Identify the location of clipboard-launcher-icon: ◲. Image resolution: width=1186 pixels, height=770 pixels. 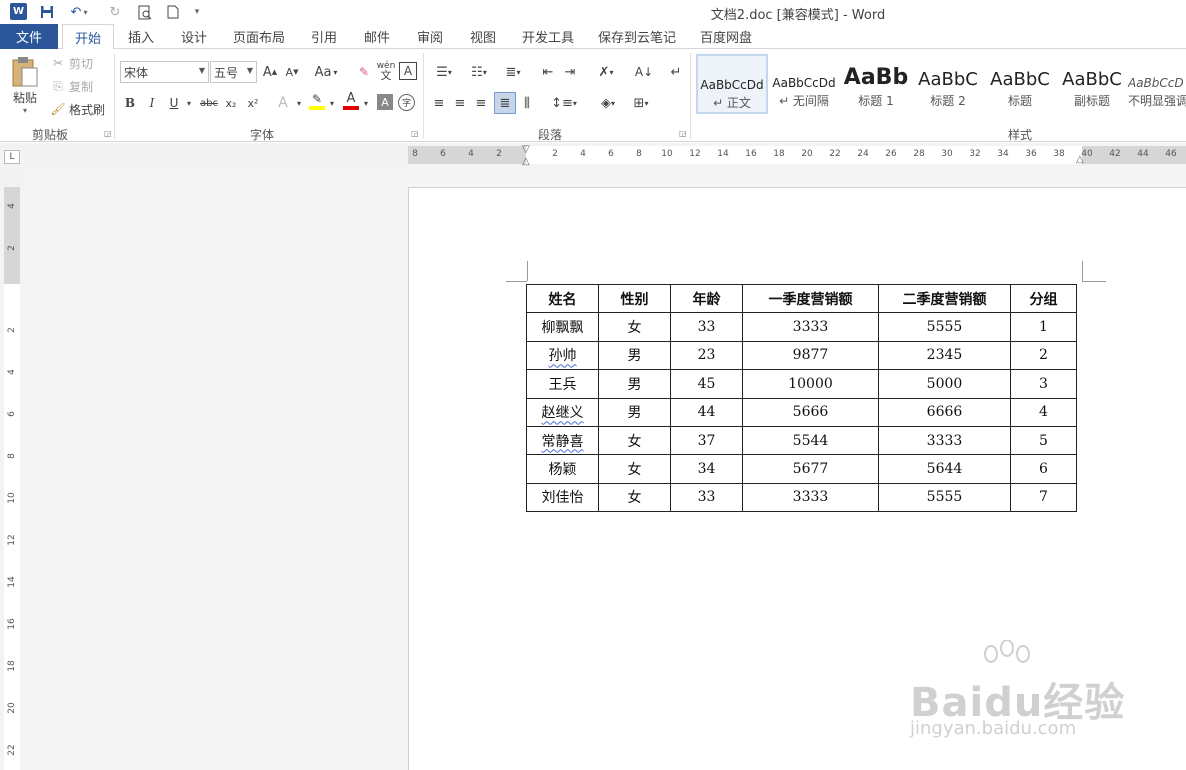
(108, 133).